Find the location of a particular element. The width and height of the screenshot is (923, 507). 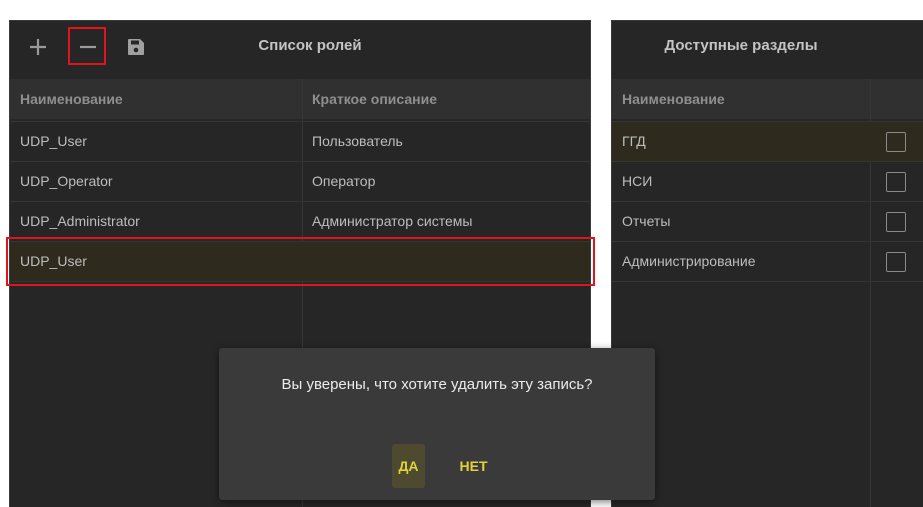

roles-toolbar: Список ролей is located at coordinates (300, 46).